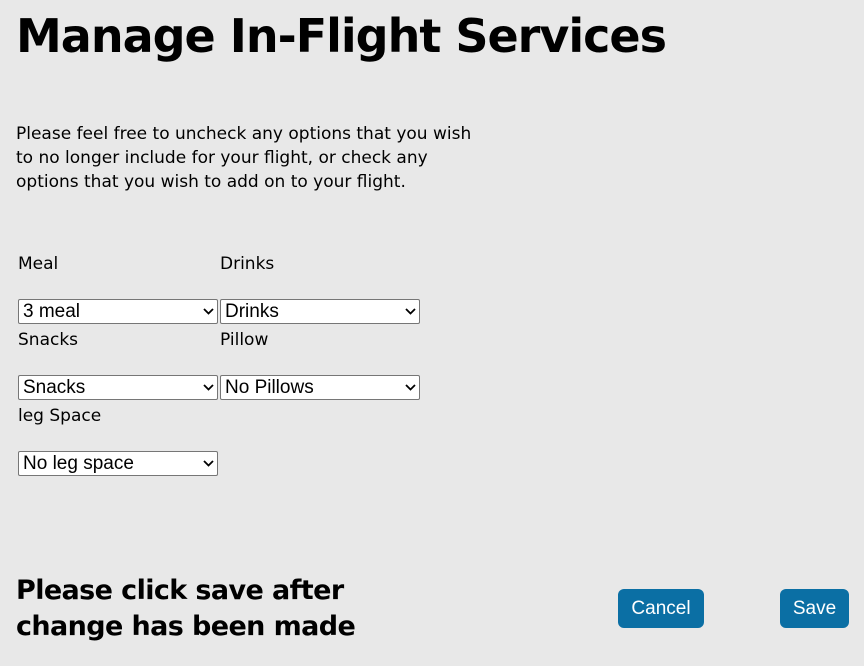 The image size is (864, 666). I want to click on pillow-select-value: No Pillows, so click(269, 387).